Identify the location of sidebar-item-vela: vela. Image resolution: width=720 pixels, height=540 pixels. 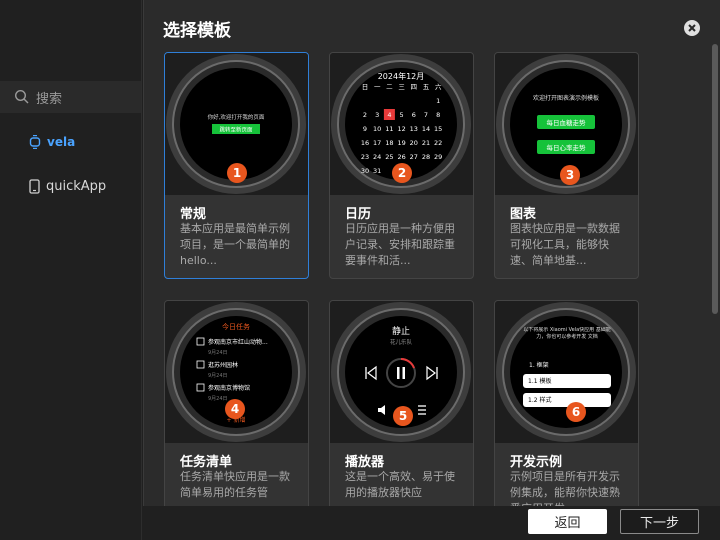
(70, 142).